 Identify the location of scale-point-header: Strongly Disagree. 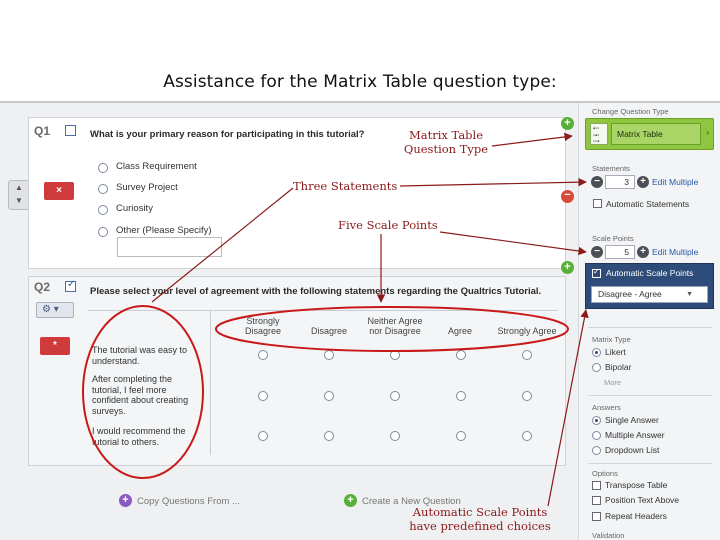
(263, 326).